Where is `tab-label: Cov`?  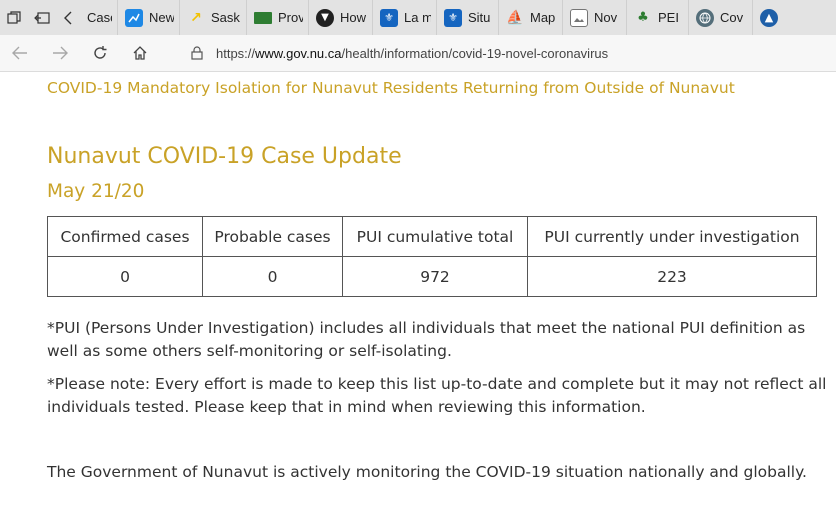 tab-label: Cov is located at coordinates (732, 17).